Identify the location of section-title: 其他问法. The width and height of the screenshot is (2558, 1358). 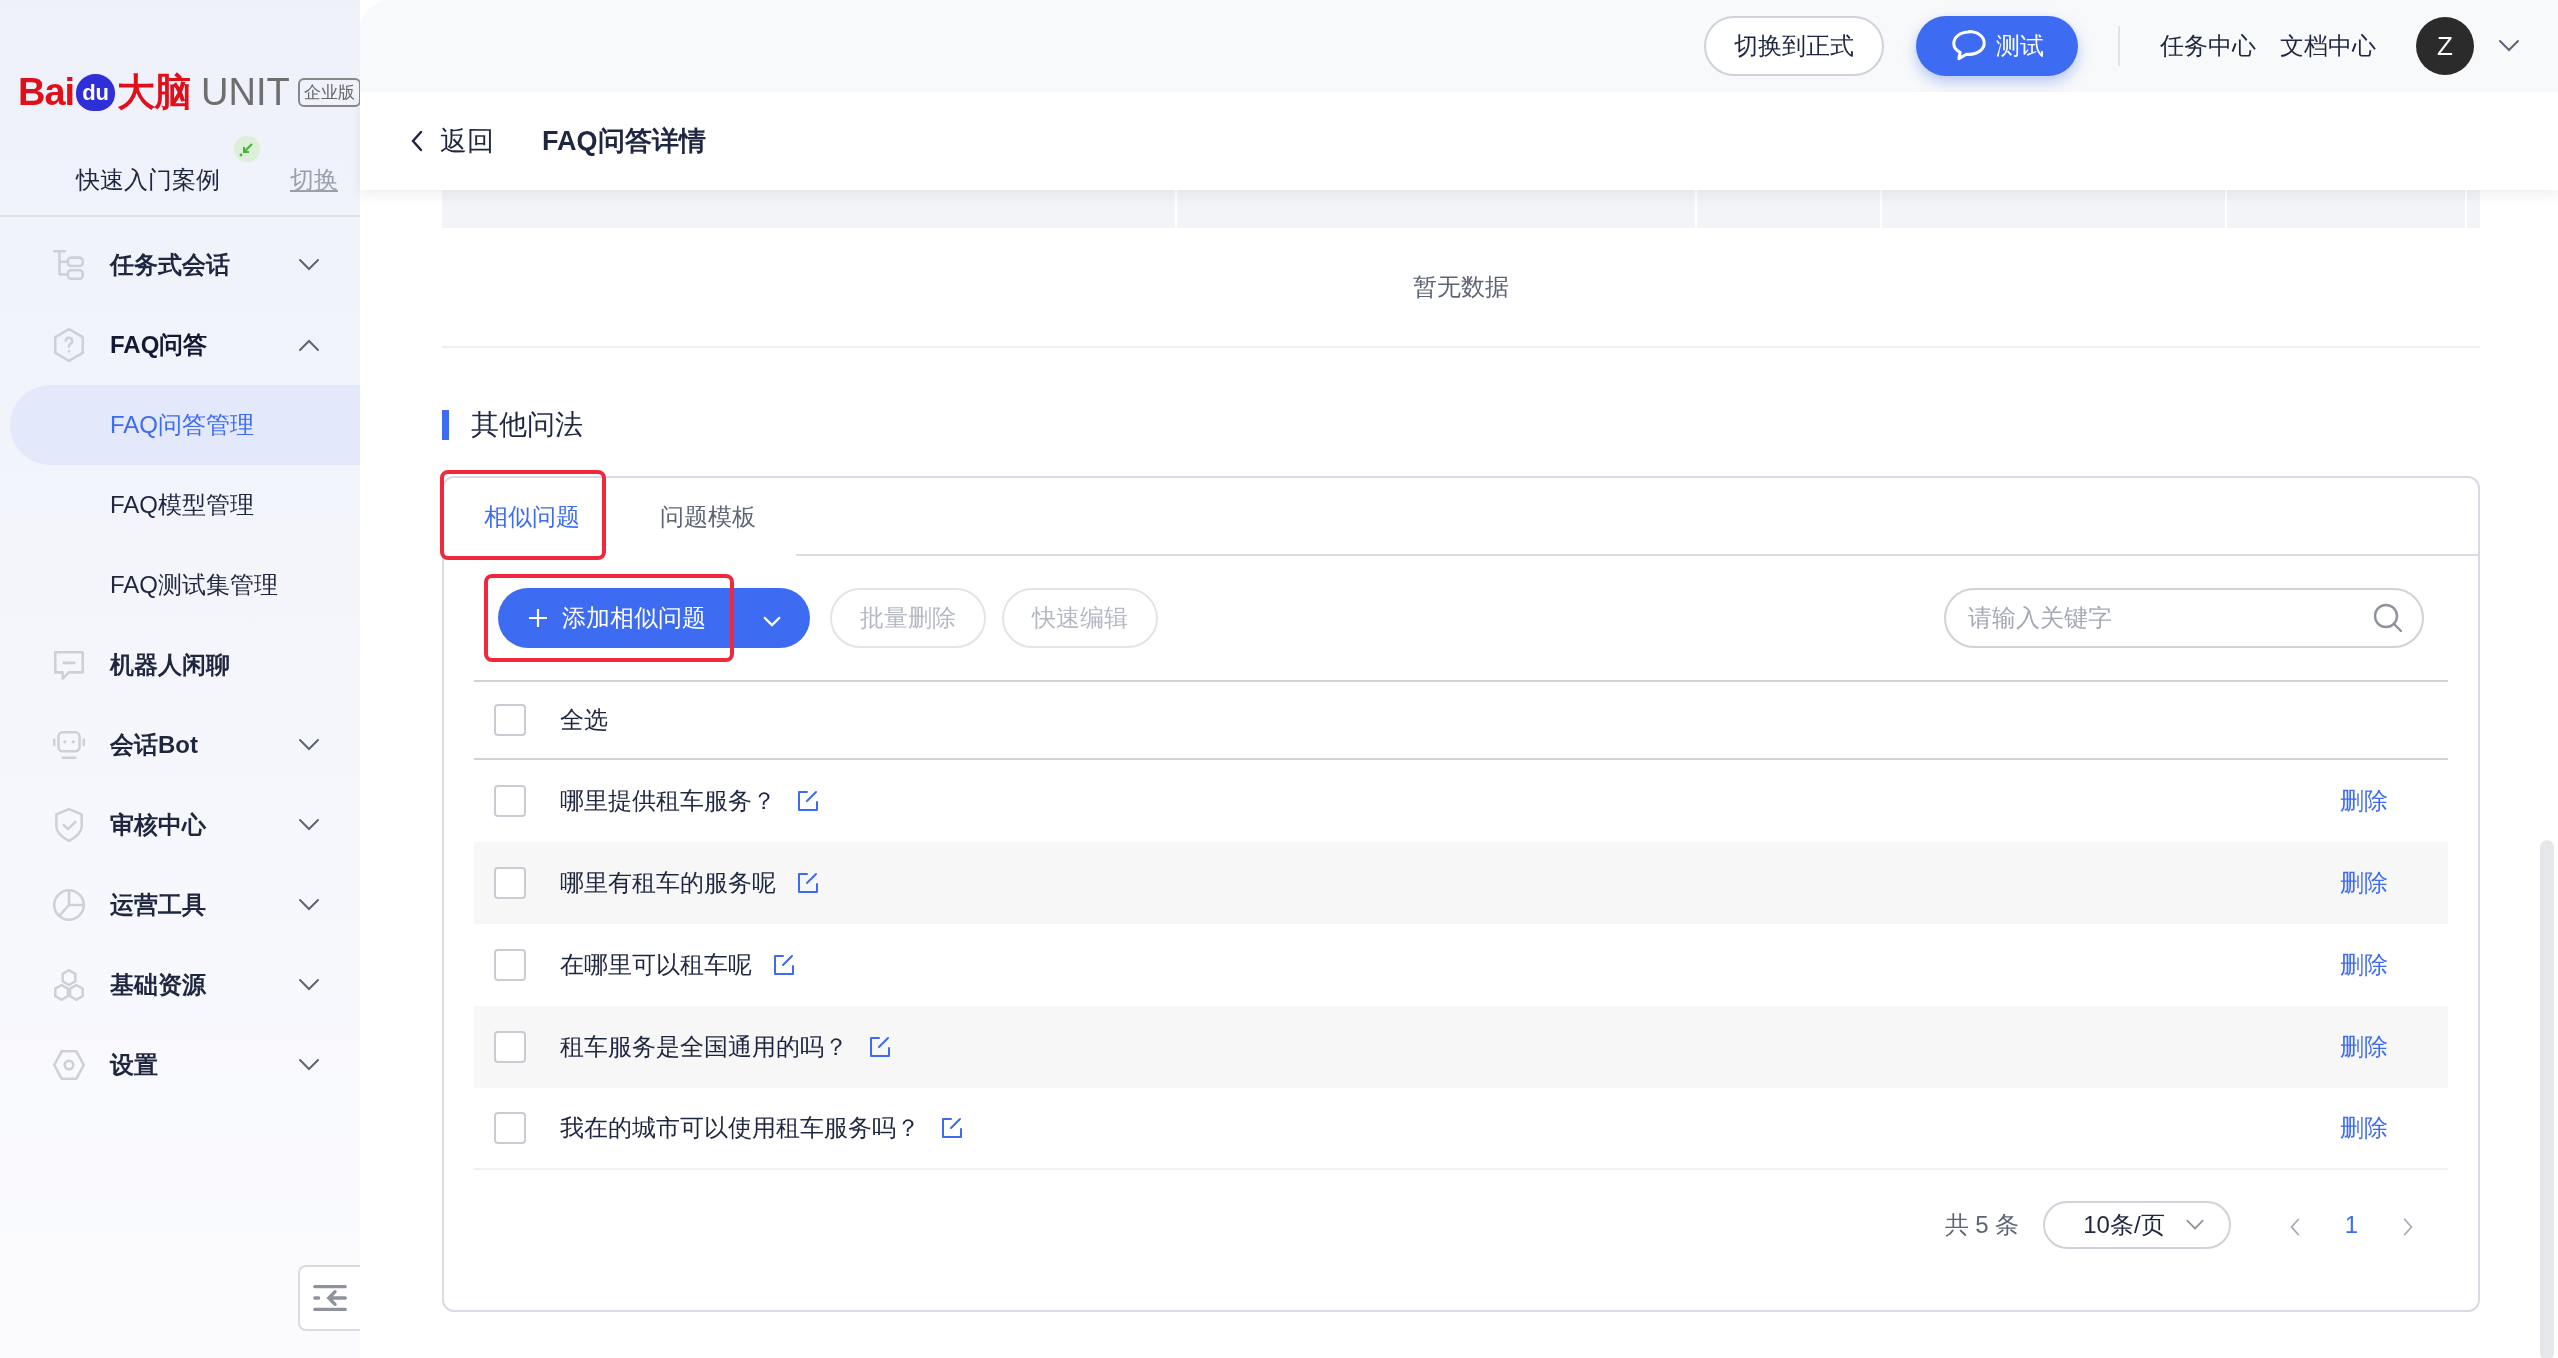
(1461, 425).